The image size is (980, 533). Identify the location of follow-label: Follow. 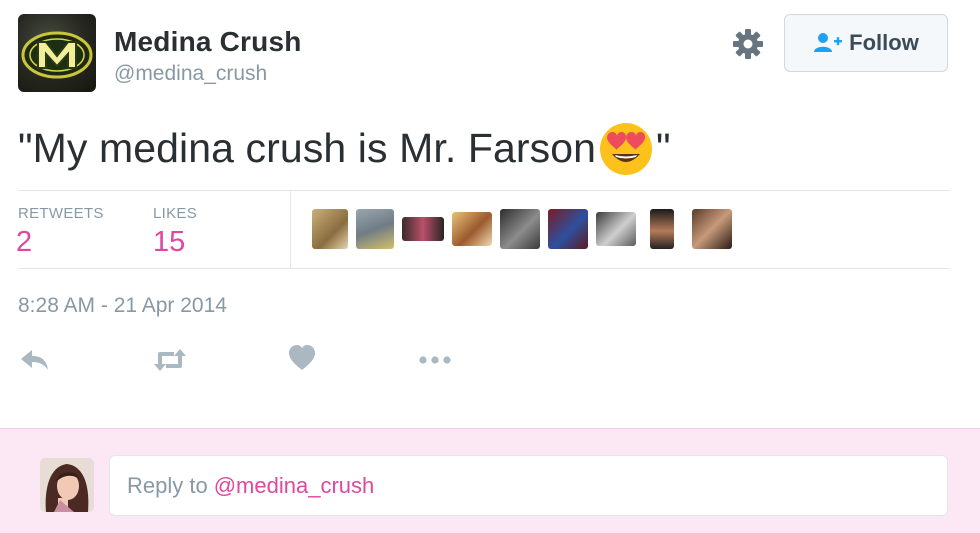
(884, 42).